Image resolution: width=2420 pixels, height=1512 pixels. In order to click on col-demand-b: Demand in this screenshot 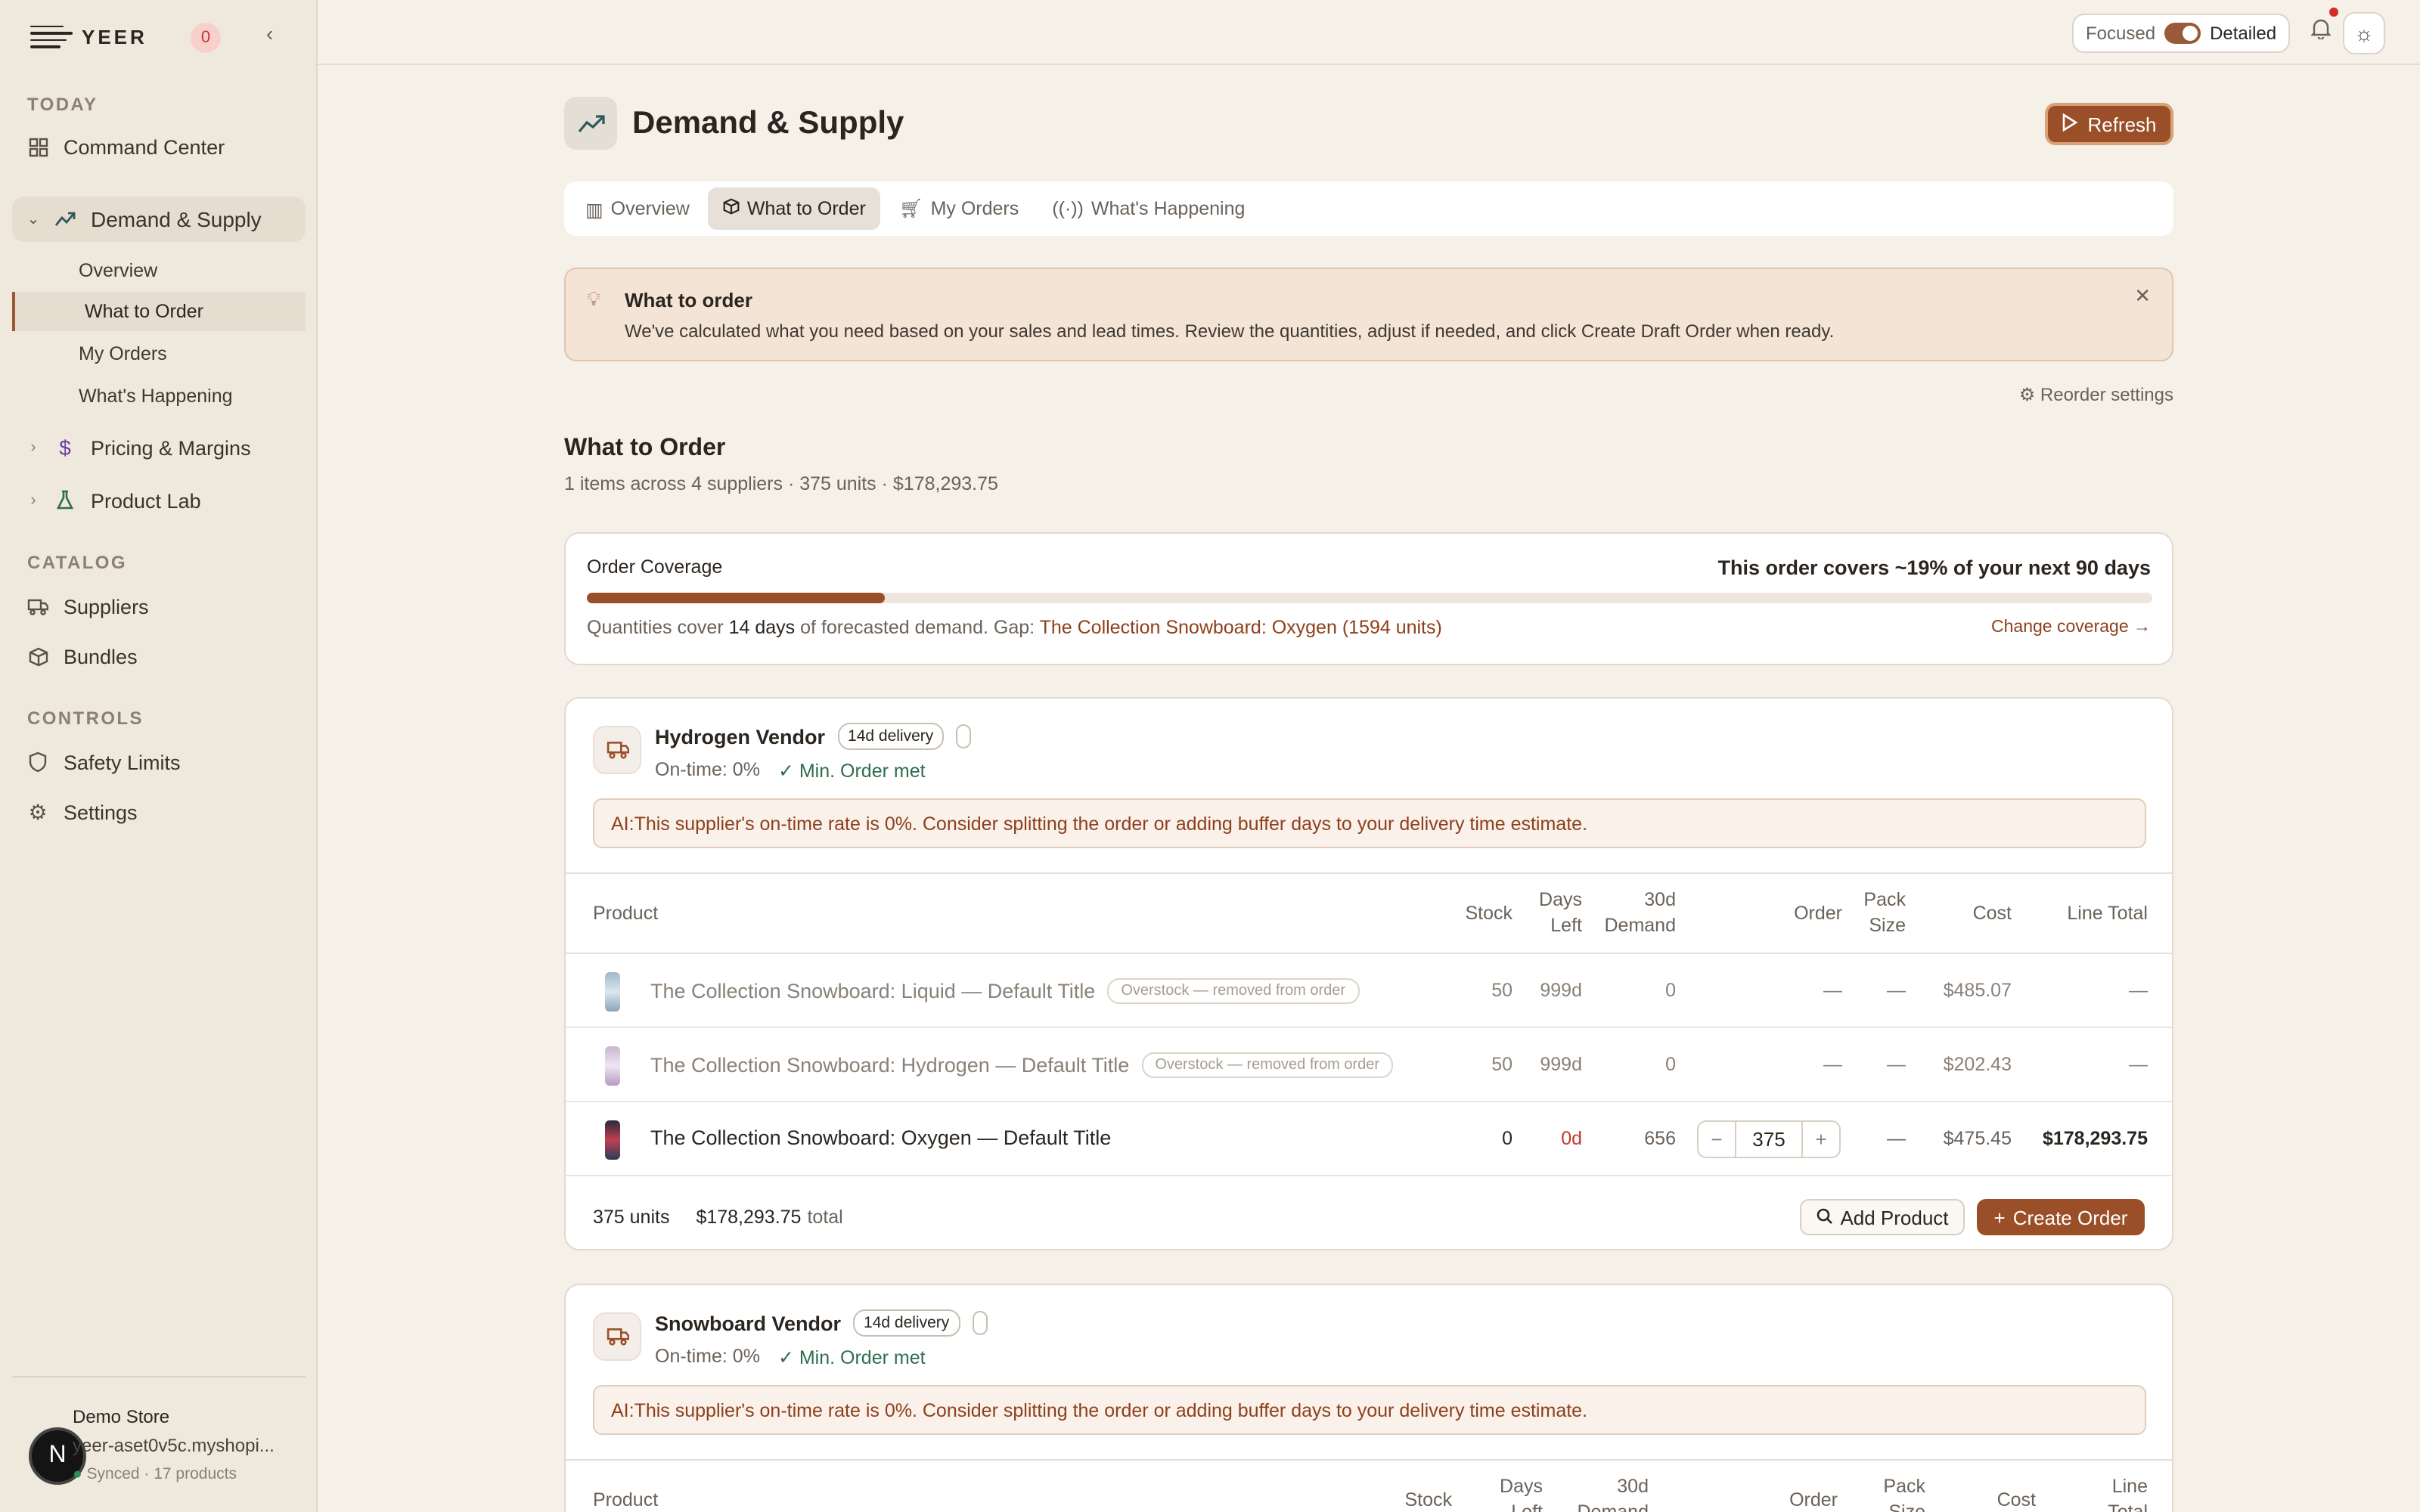, I will do `click(1640, 925)`.